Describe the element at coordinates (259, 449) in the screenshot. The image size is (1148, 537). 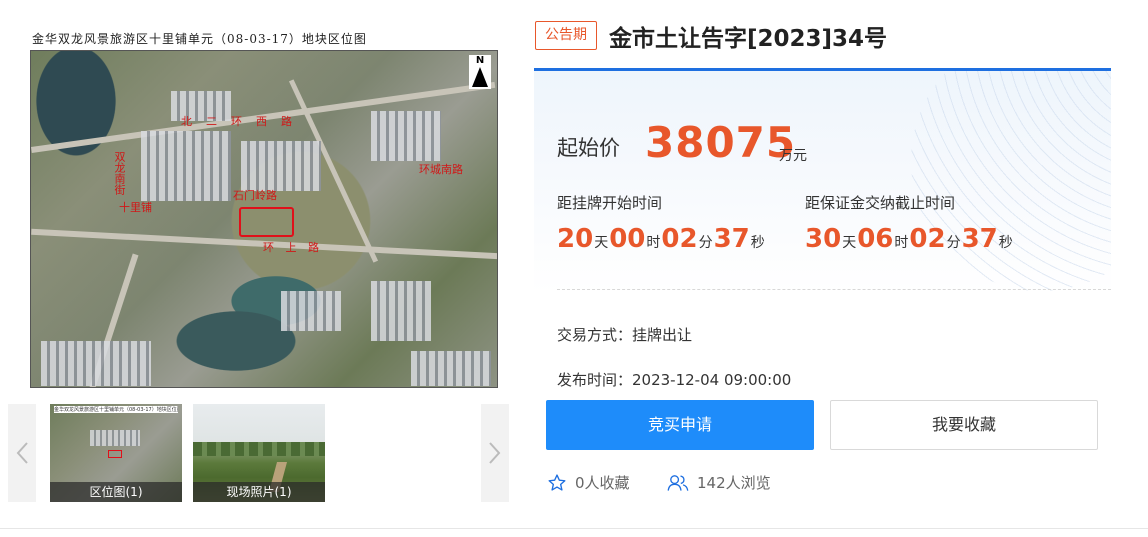
I see `thumbnail-trees` at that location.